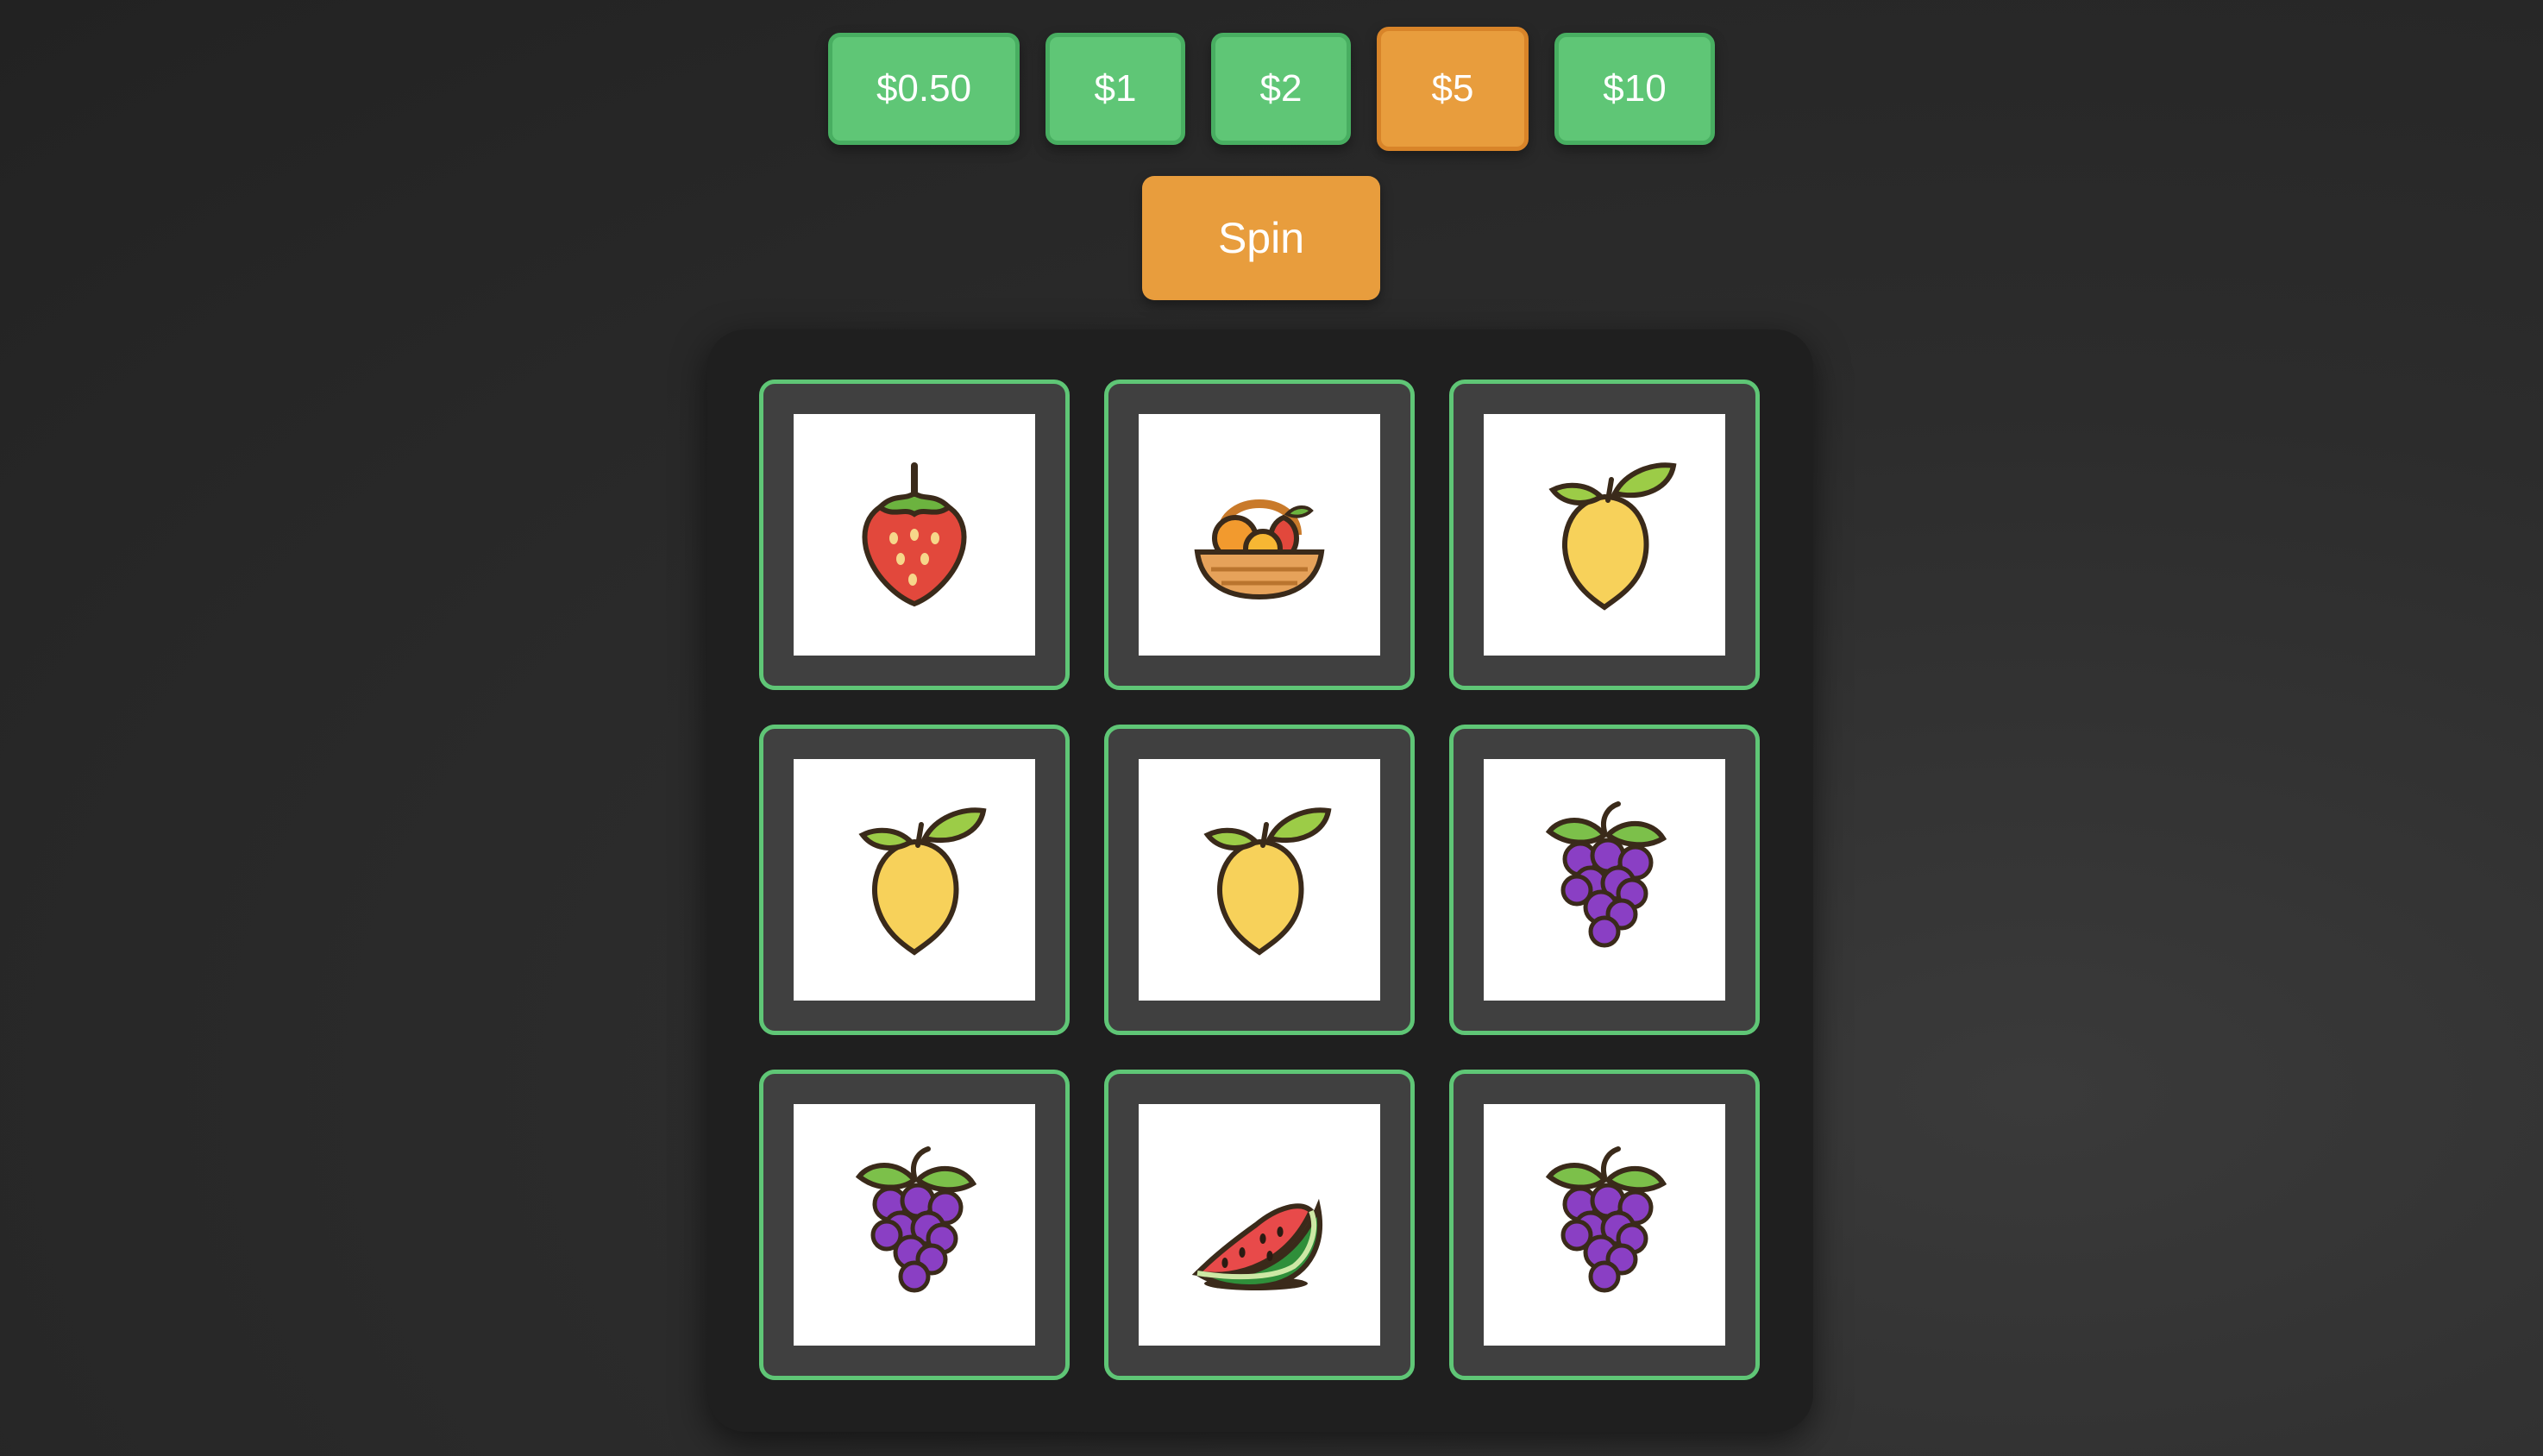  I want to click on strawberry-icon, so click(914, 535).